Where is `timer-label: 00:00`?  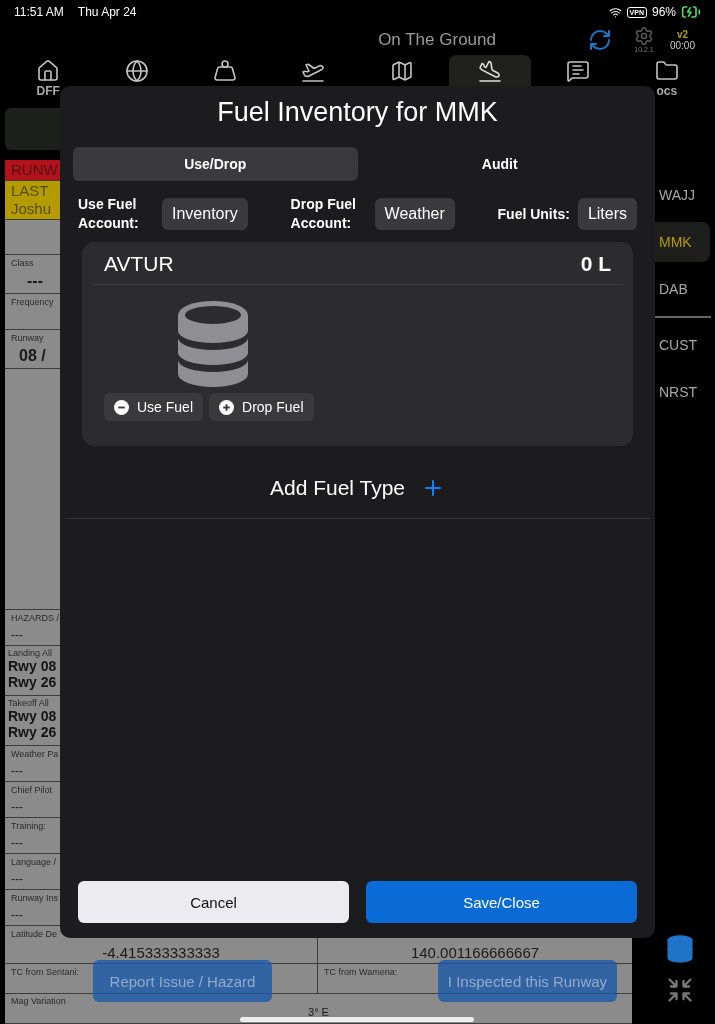 timer-label: 00:00 is located at coordinates (682, 45).